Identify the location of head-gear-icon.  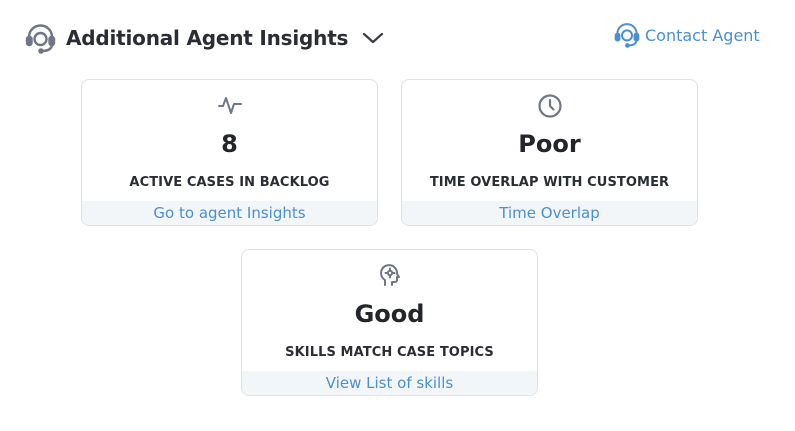
(389, 275).